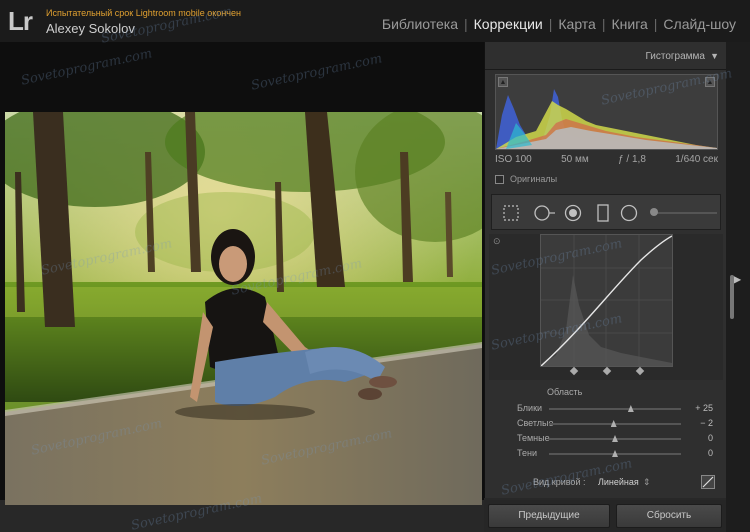 Image resolution: width=750 pixels, height=532 pixels. Describe the element at coordinates (696, 159) in the screenshot. I see `shutter-speed: 1/640 сек` at that location.